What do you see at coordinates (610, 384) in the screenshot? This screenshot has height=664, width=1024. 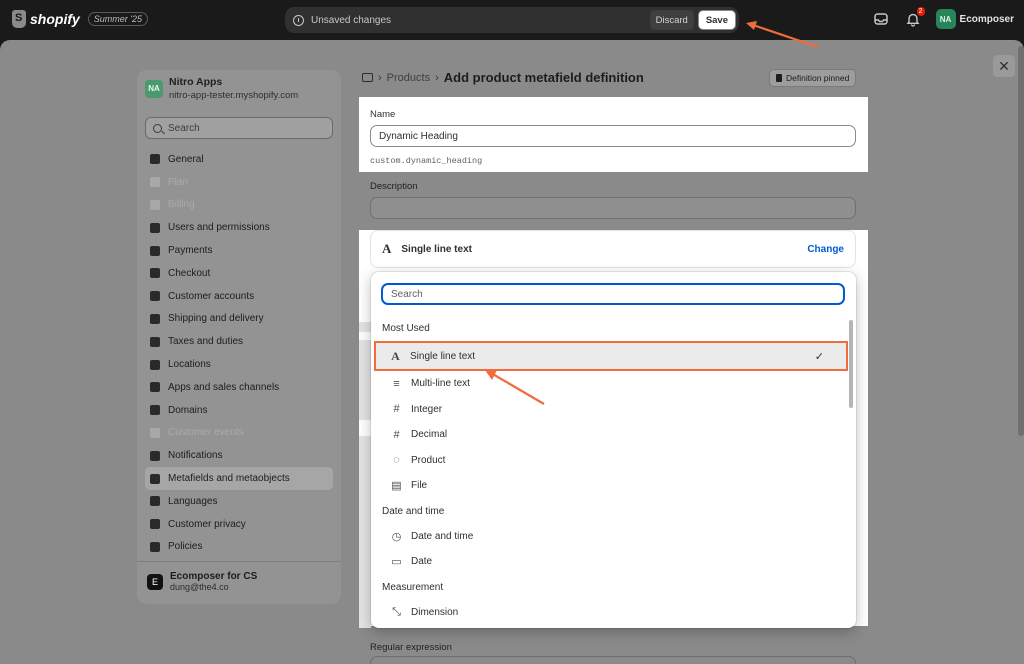 I see `type-option-multi-line-text: ≡ Multi-line text` at bounding box center [610, 384].